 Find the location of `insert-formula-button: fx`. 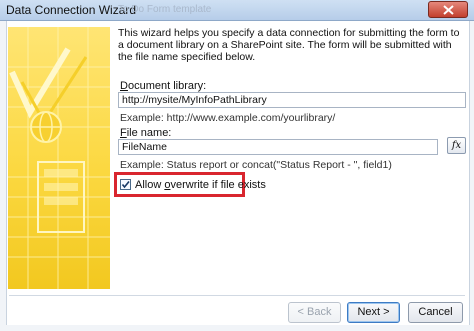

insert-formula-button: fx is located at coordinates (456, 145).